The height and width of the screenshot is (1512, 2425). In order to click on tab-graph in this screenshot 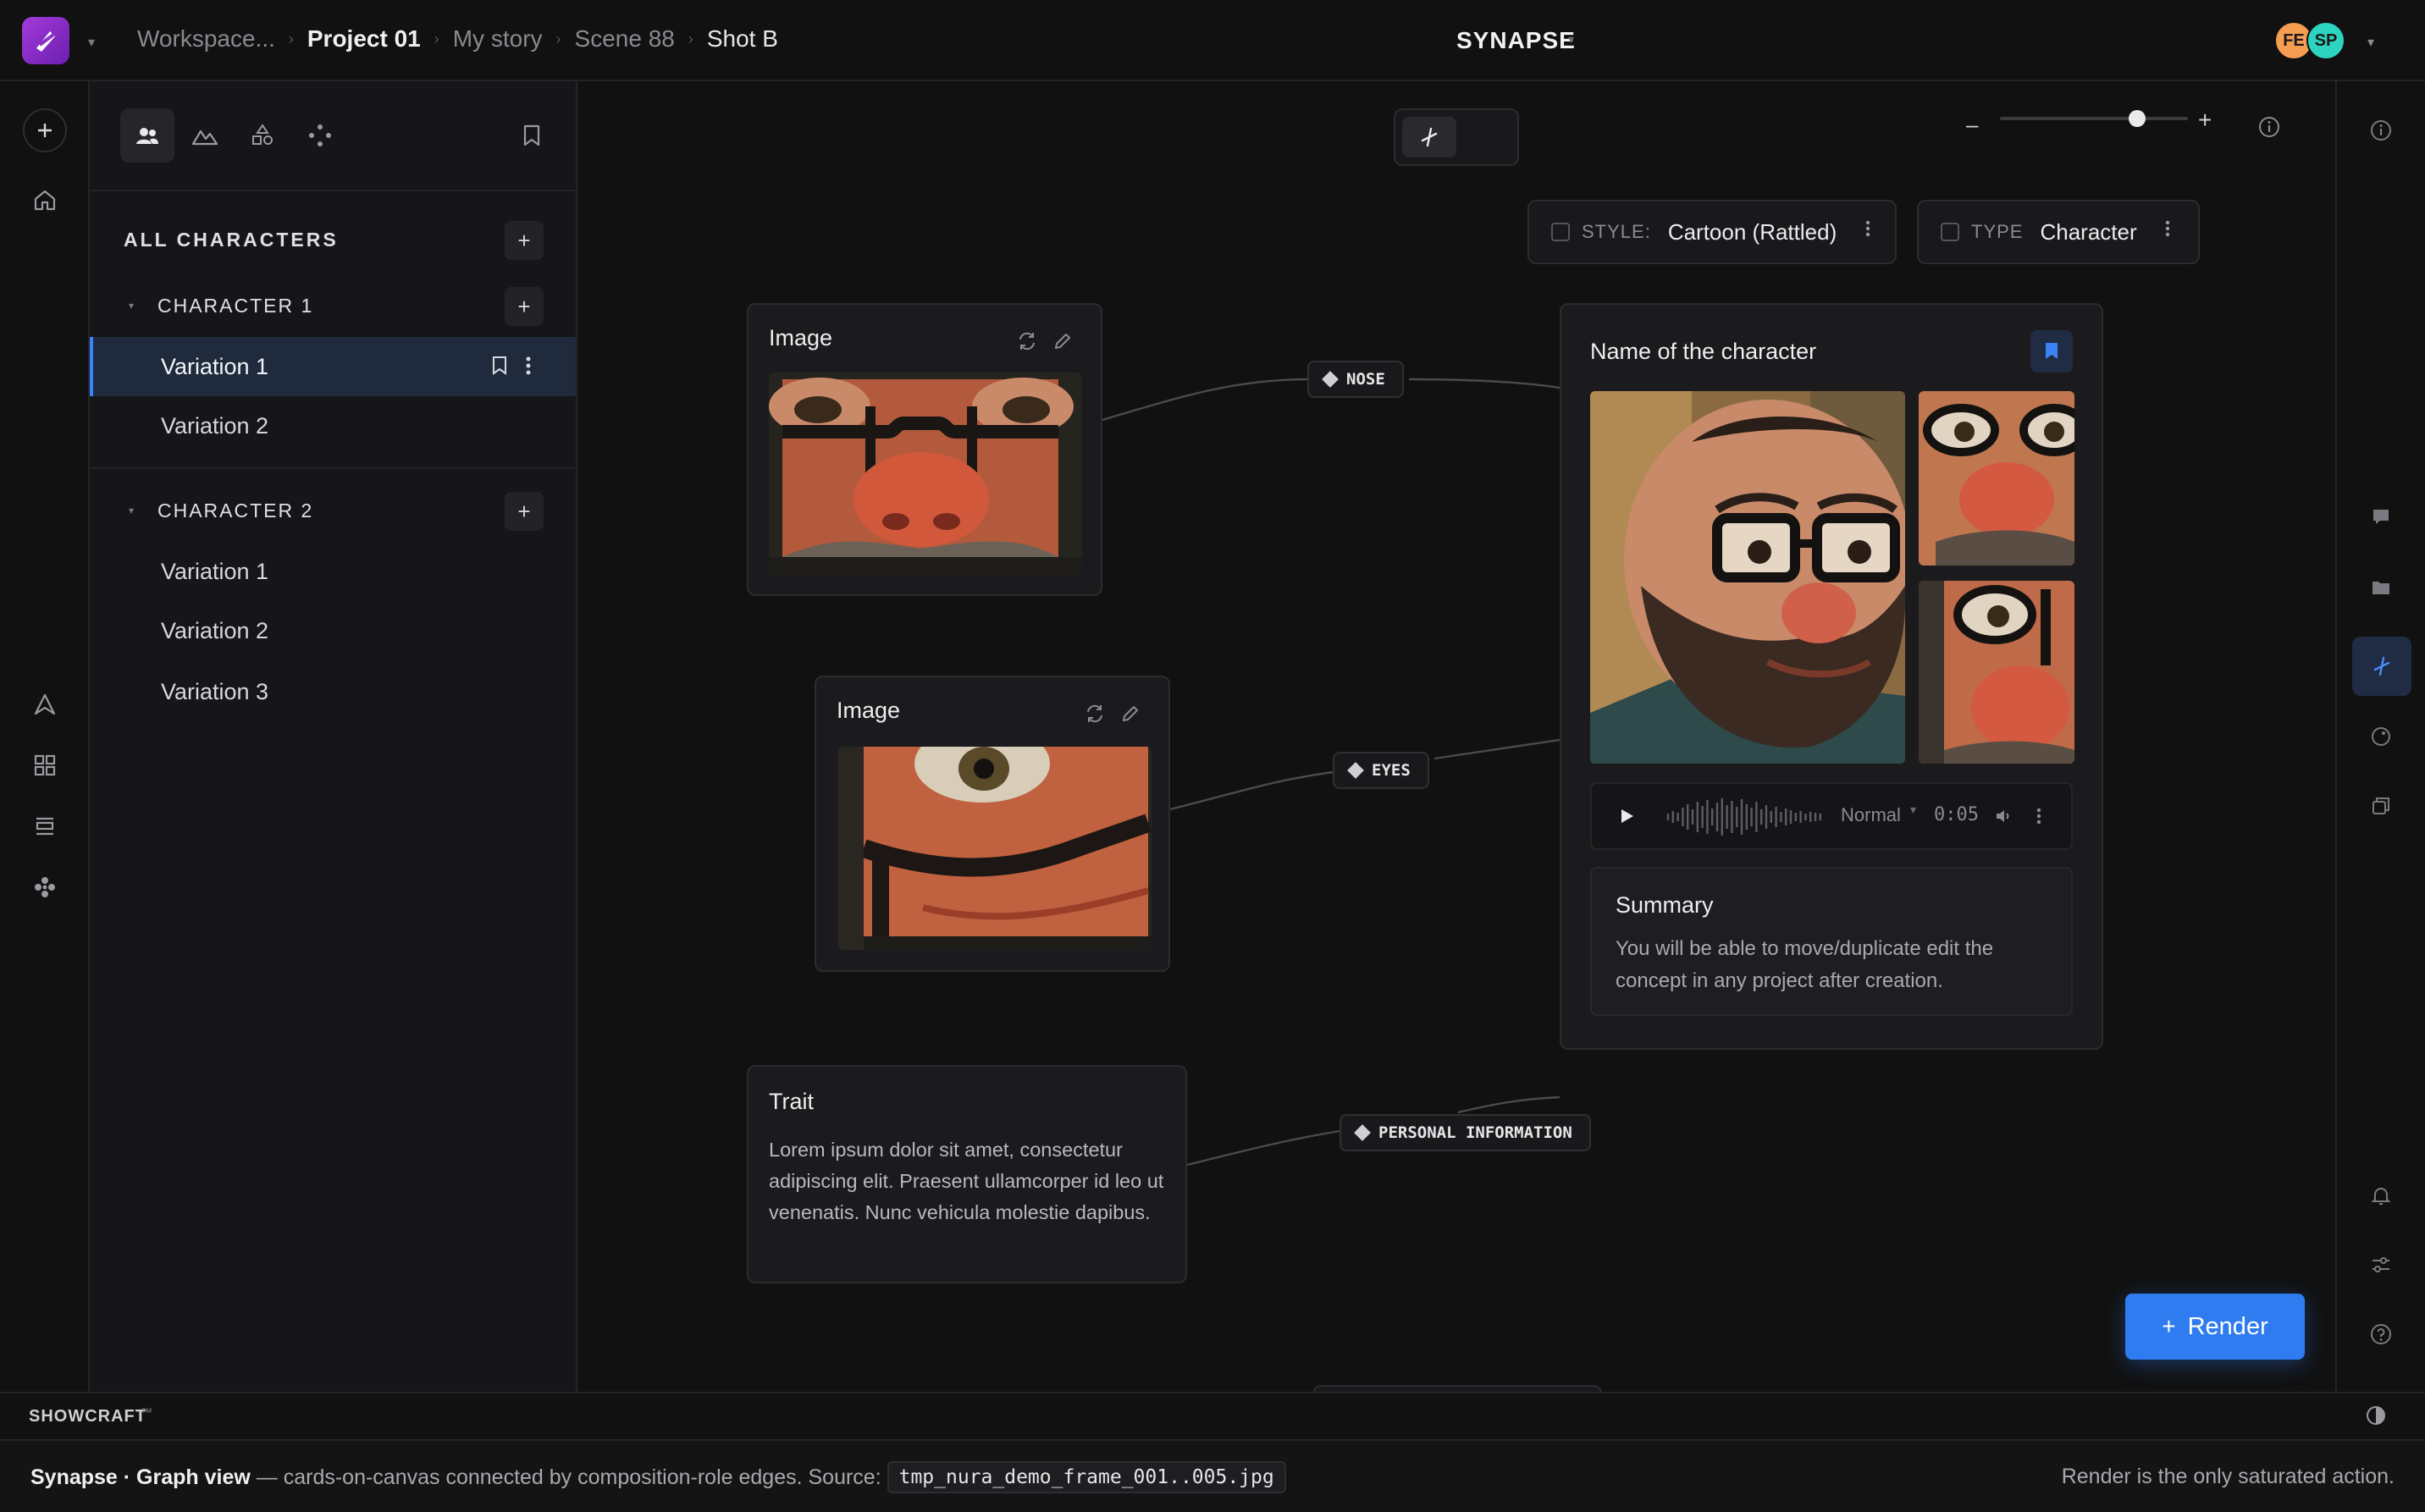, I will do `click(320, 135)`.